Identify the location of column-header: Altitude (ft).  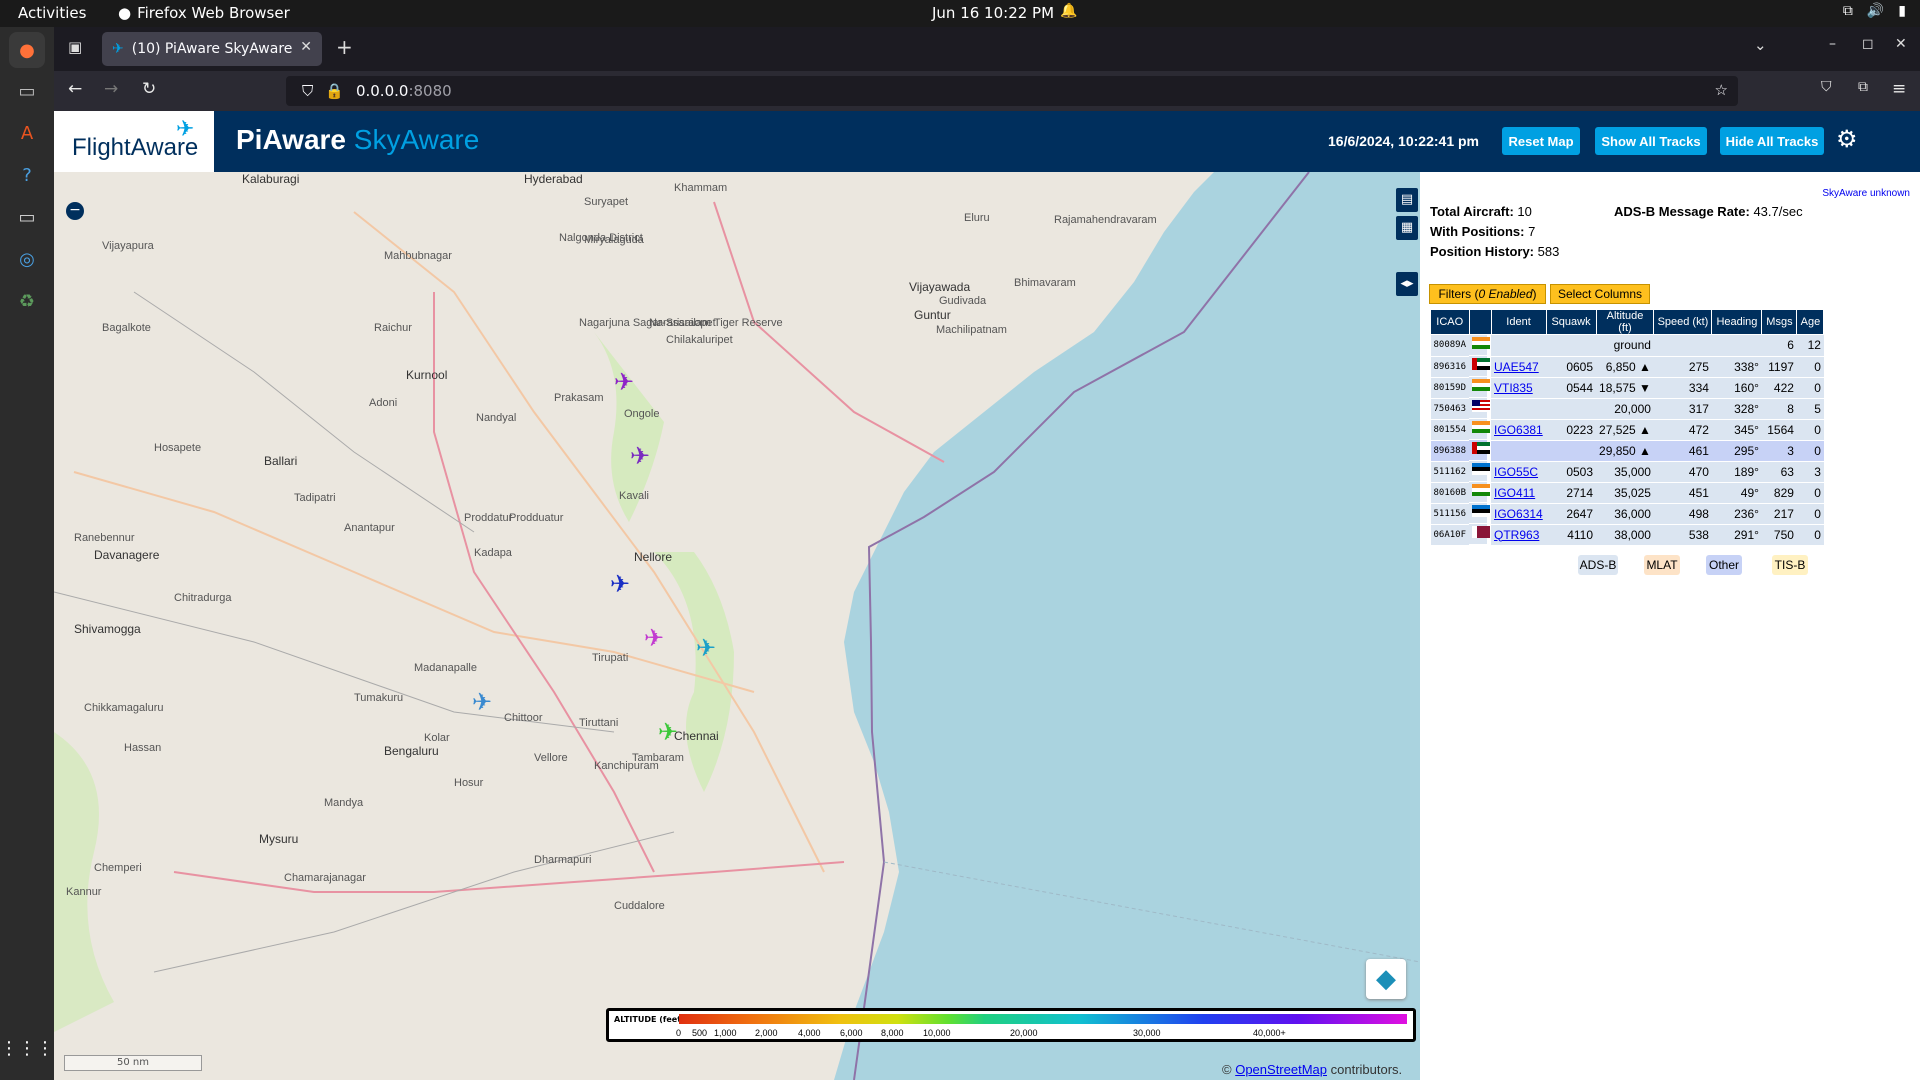
(1625, 322).